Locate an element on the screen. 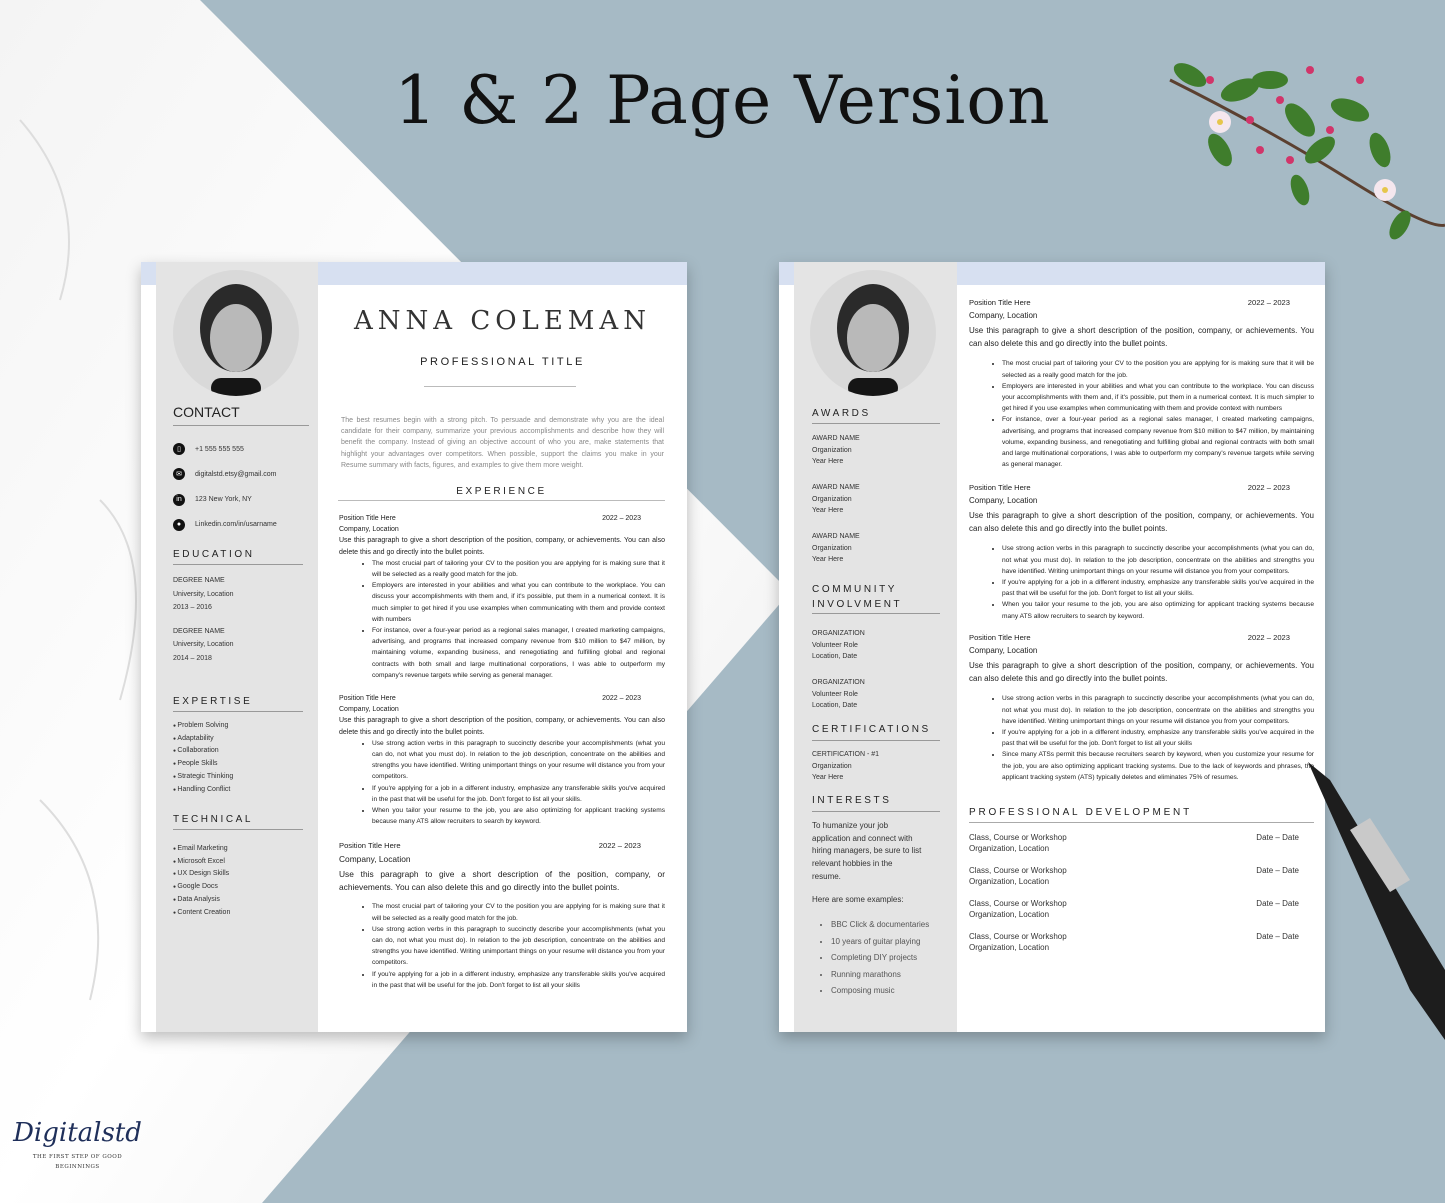 Image resolution: width=1445 pixels, height=1203 pixels. interests-examples-label: Here are some examples: is located at coordinates (858, 899).